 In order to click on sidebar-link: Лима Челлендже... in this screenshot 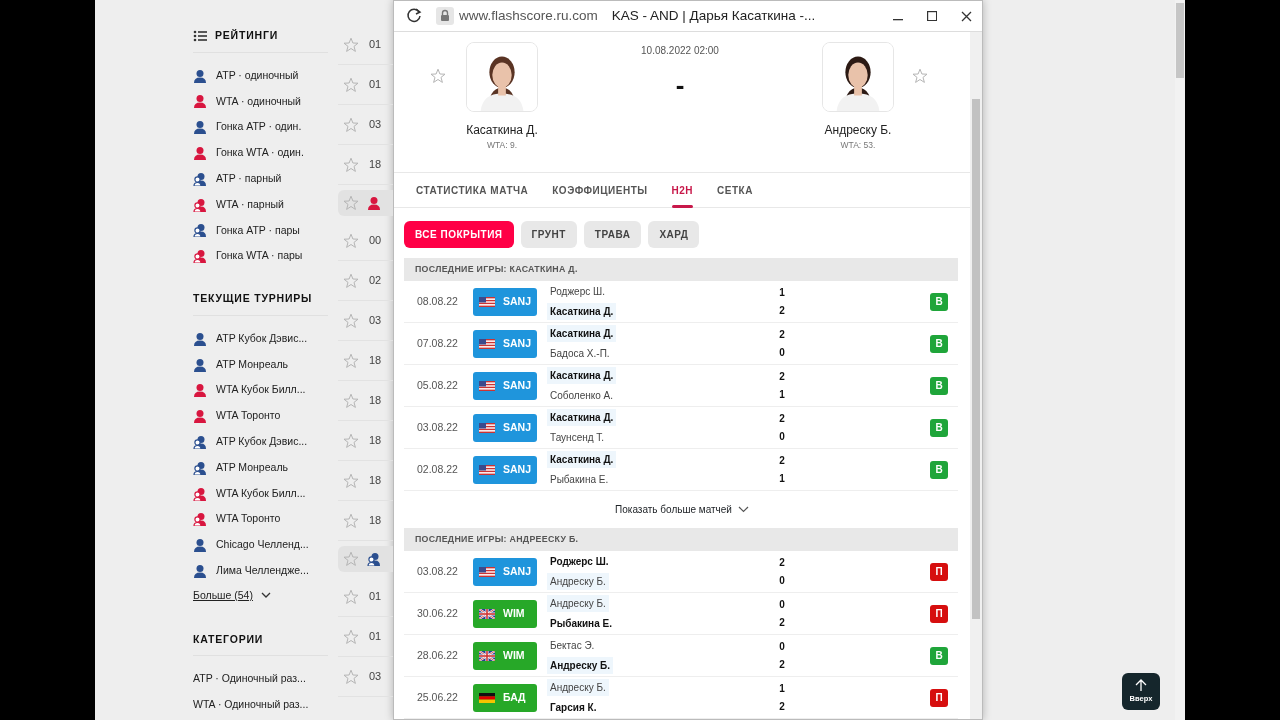, I will do `click(262, 571)`.